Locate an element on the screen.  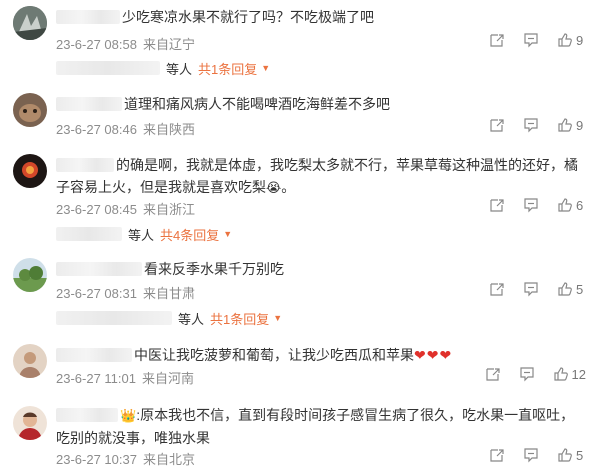
location: 来自北京 is located at coordinates (168, 459).